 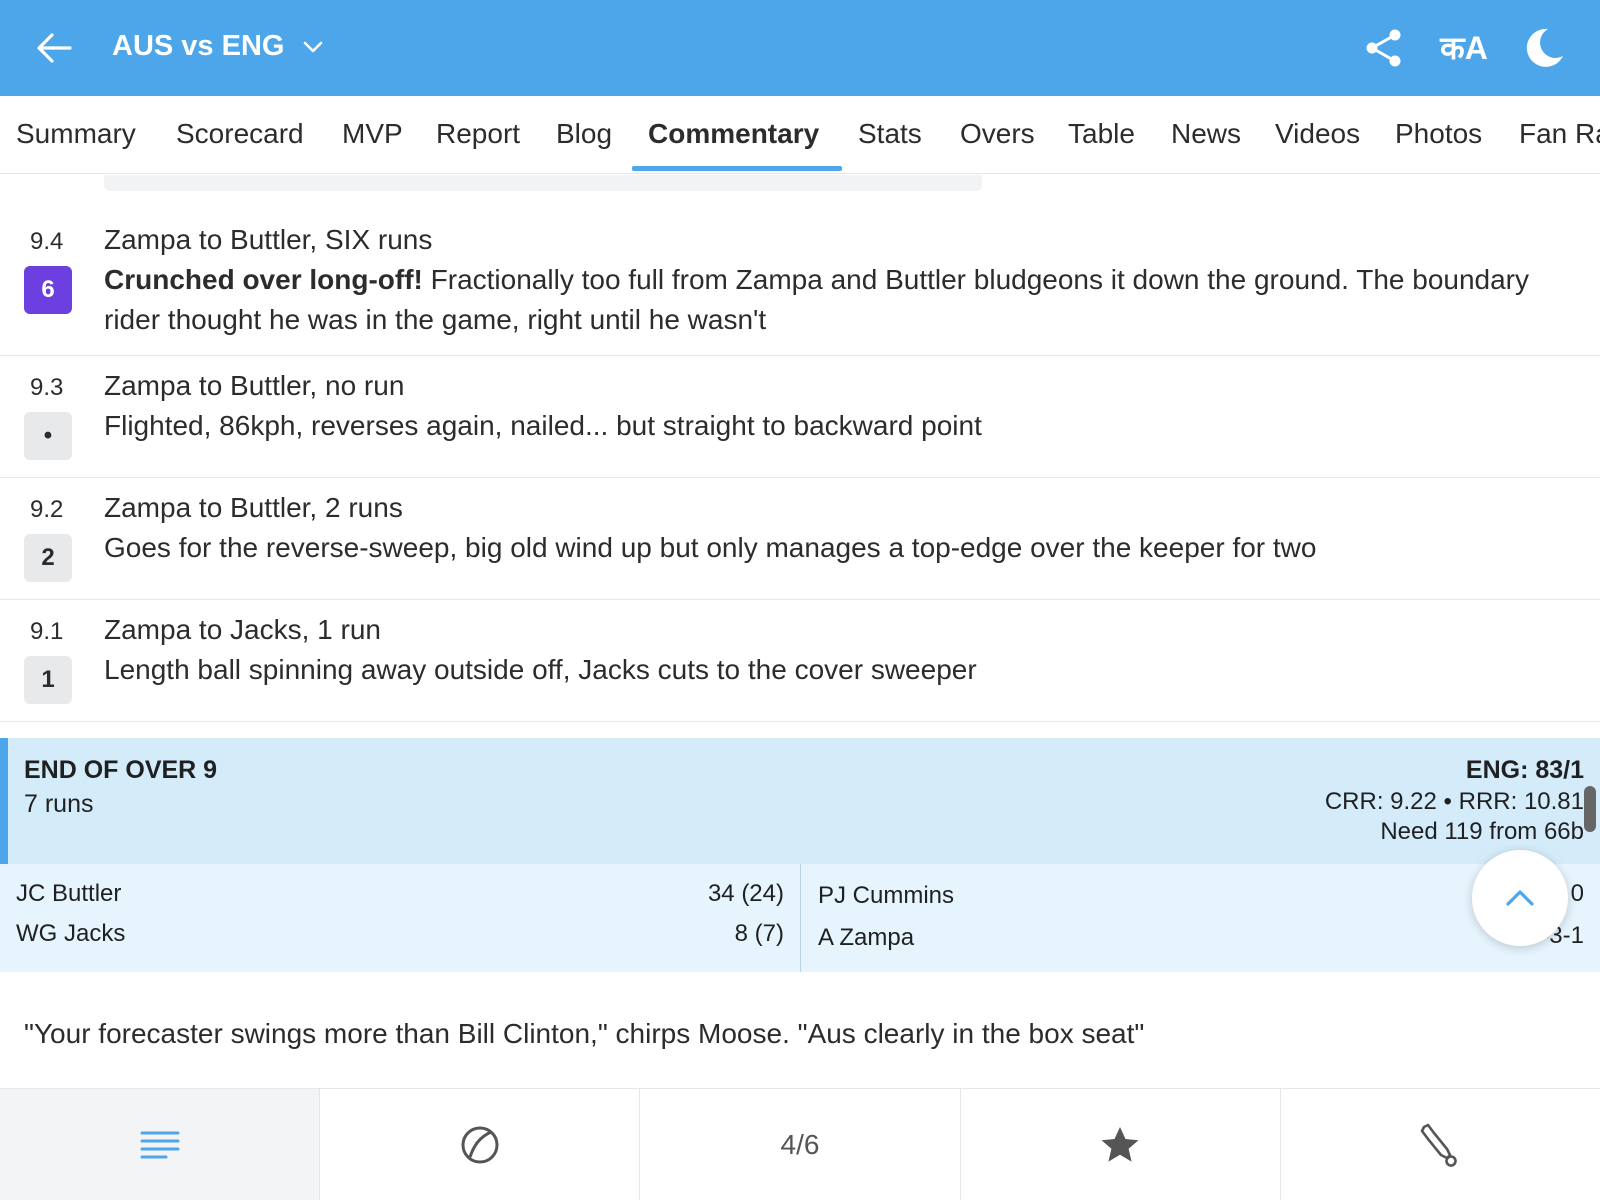 I want to click on tab-fan-ratings: Fan Ra, so click(x=1559, y=134).